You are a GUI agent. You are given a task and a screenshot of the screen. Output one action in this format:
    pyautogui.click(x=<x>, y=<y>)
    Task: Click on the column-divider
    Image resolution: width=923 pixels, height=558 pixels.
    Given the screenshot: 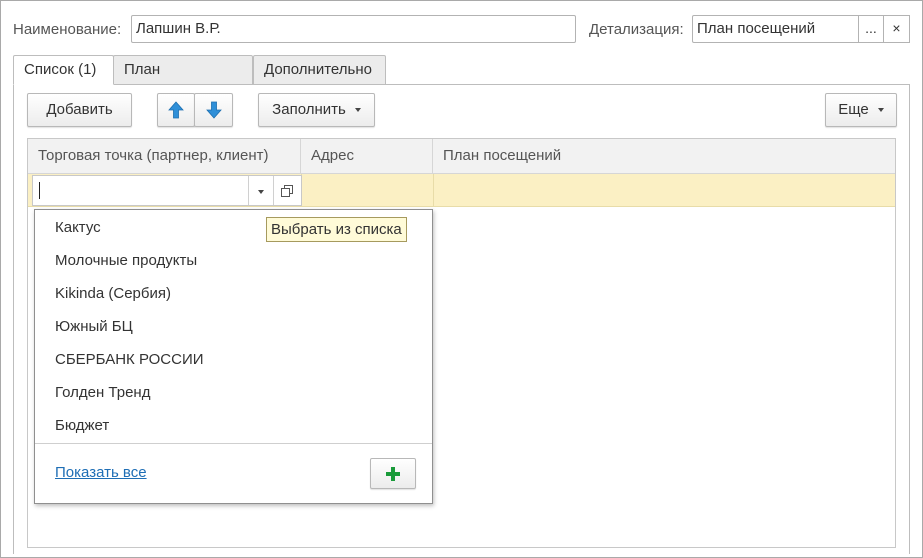 What is the action you would take?
    pyautogui.click(x=433, y=190)
    